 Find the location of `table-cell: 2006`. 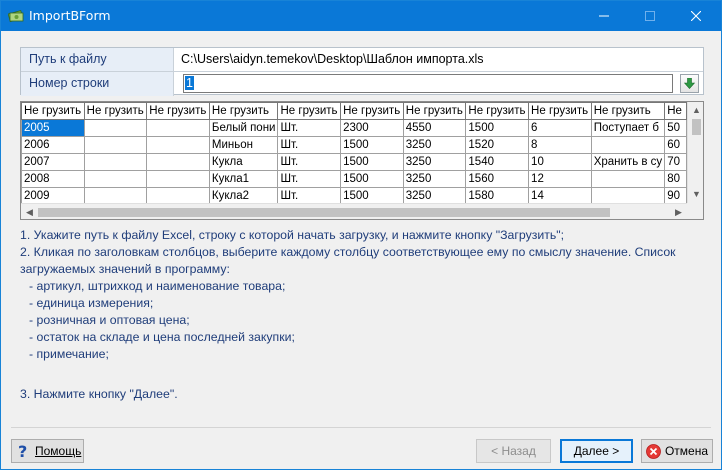

table-cell: 2006 is located at coordinates (53, 145).